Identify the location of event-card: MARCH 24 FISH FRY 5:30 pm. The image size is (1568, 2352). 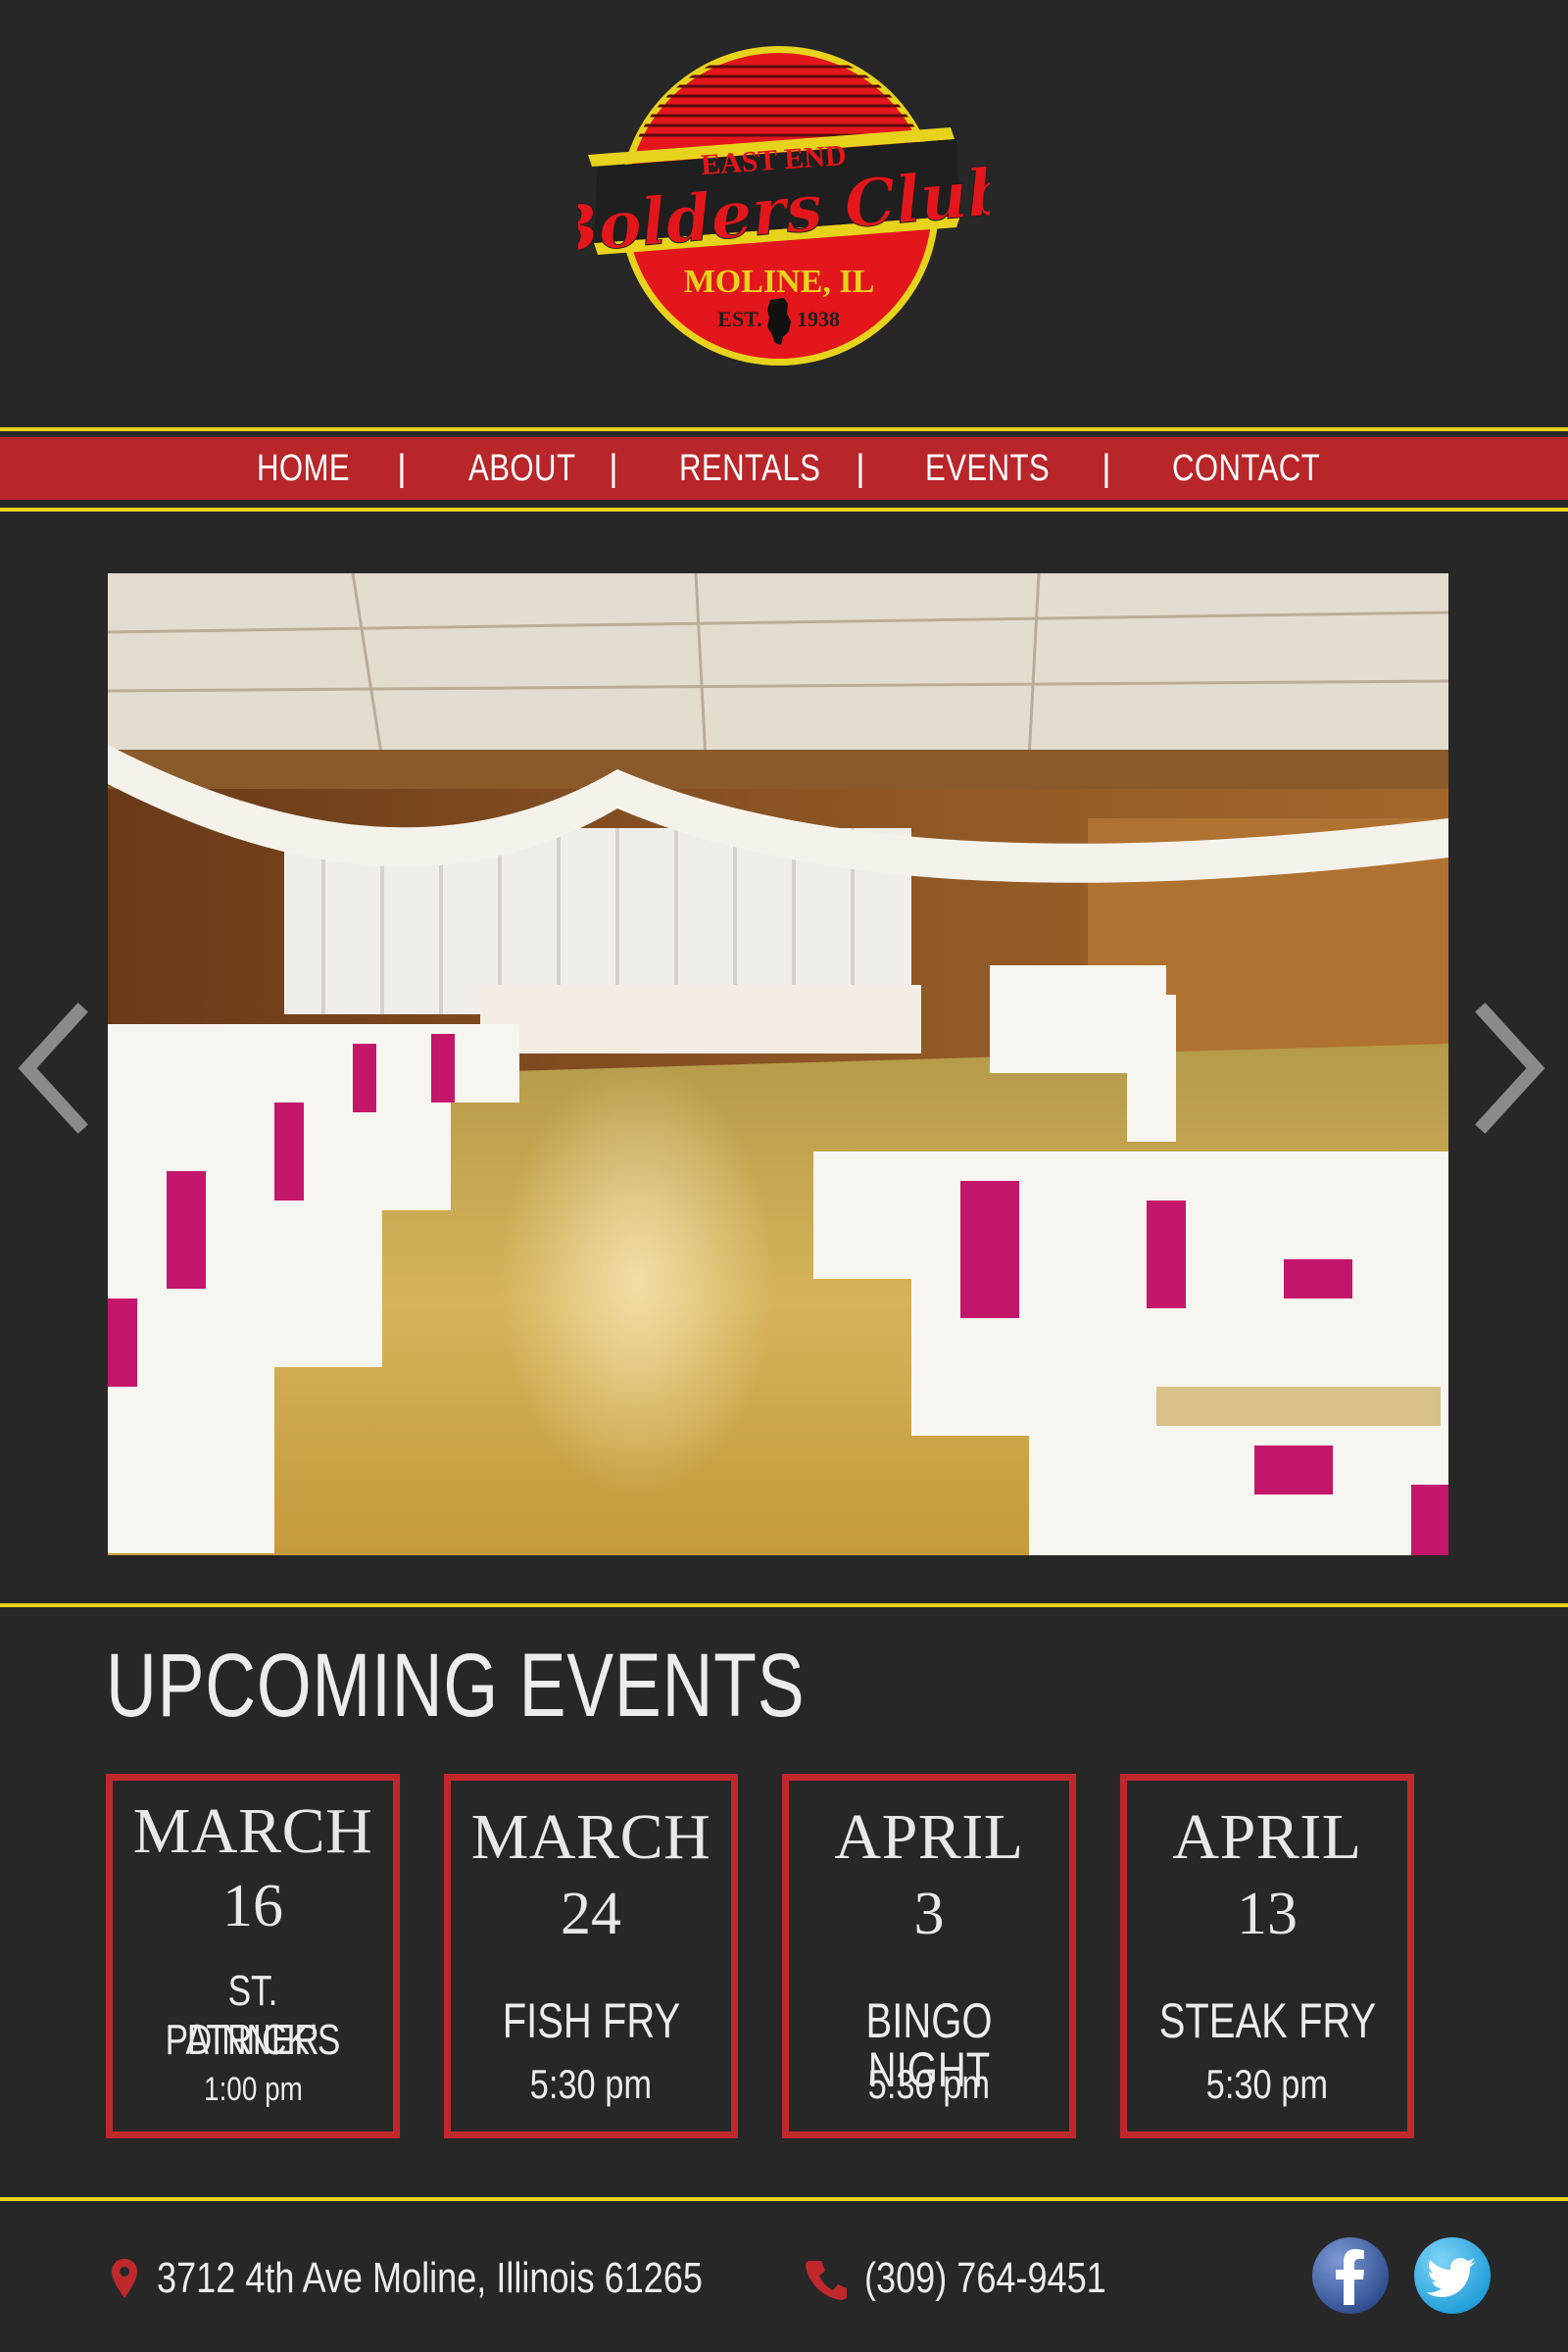
(591, 1956).